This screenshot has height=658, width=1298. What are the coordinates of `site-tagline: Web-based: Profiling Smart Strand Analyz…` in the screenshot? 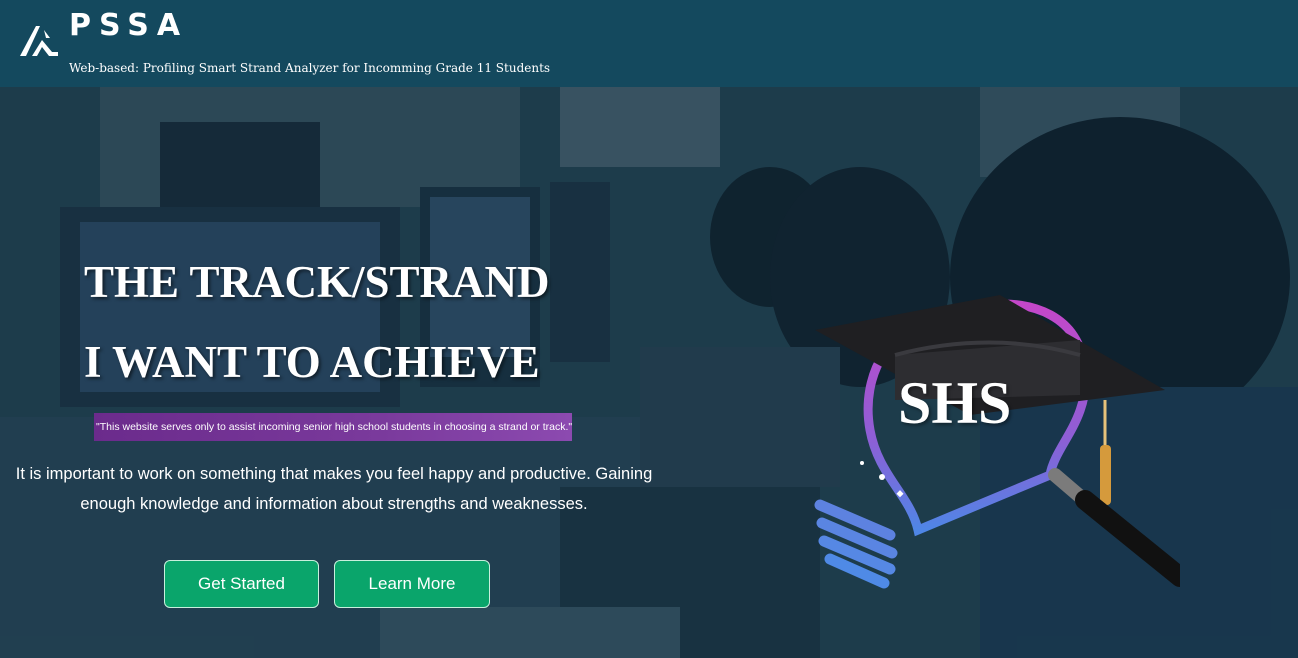 It's located at (310, 68).